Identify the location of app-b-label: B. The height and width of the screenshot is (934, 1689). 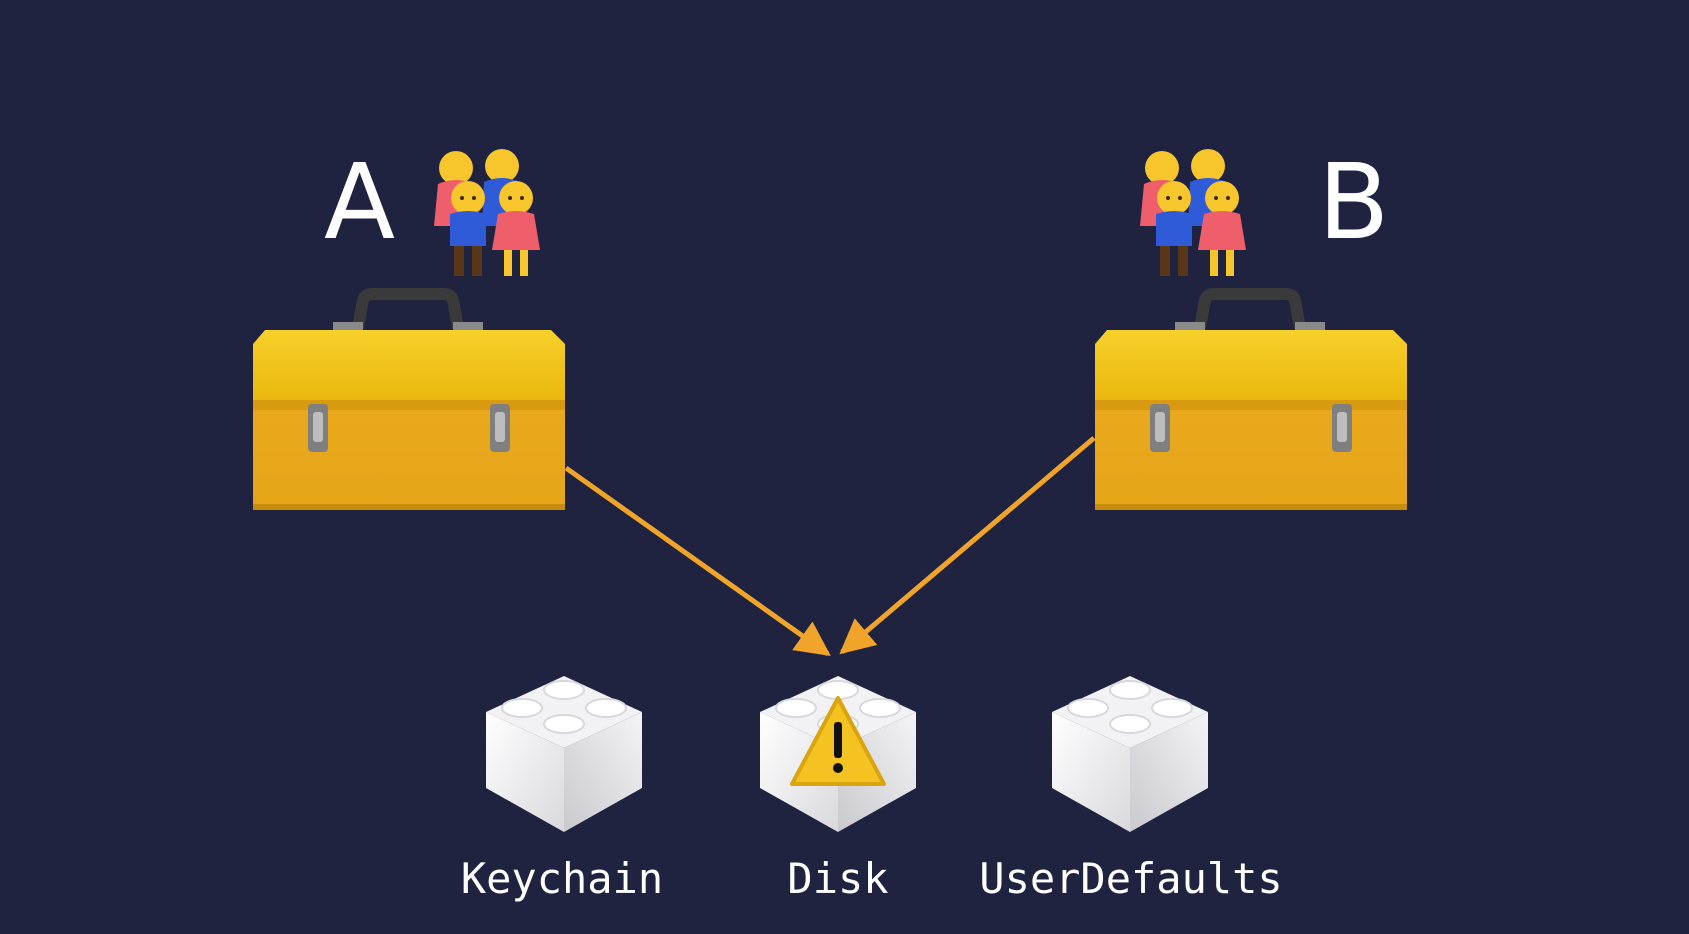
(1354, 202).